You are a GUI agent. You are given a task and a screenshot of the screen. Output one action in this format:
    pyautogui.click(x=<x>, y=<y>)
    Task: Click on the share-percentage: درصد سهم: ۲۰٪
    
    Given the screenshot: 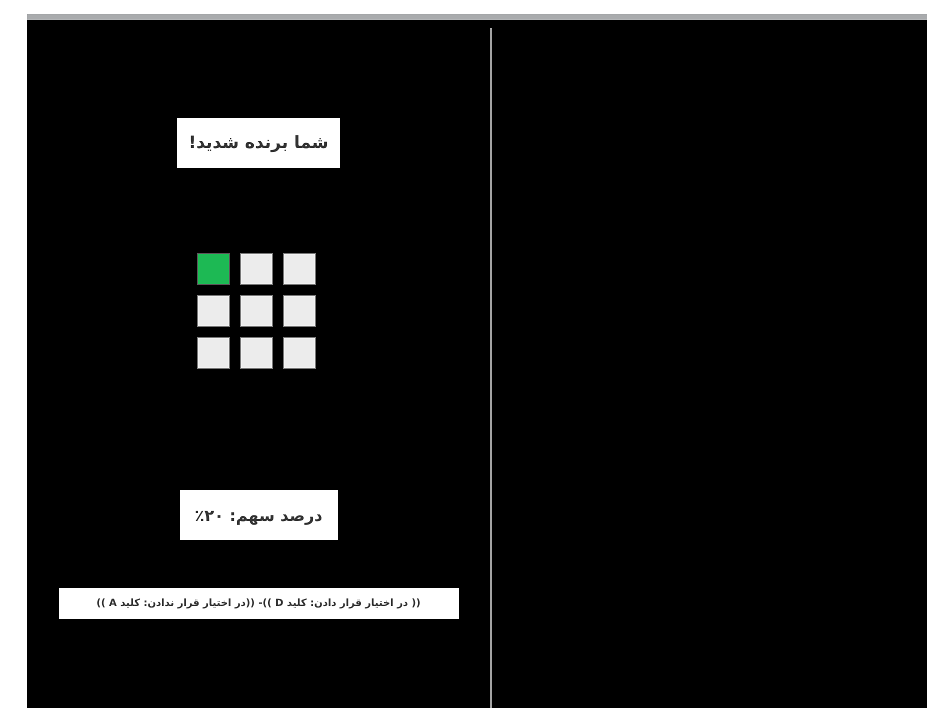 What is the action you would take?
    pyautogui.click(x=259, y=515)
    